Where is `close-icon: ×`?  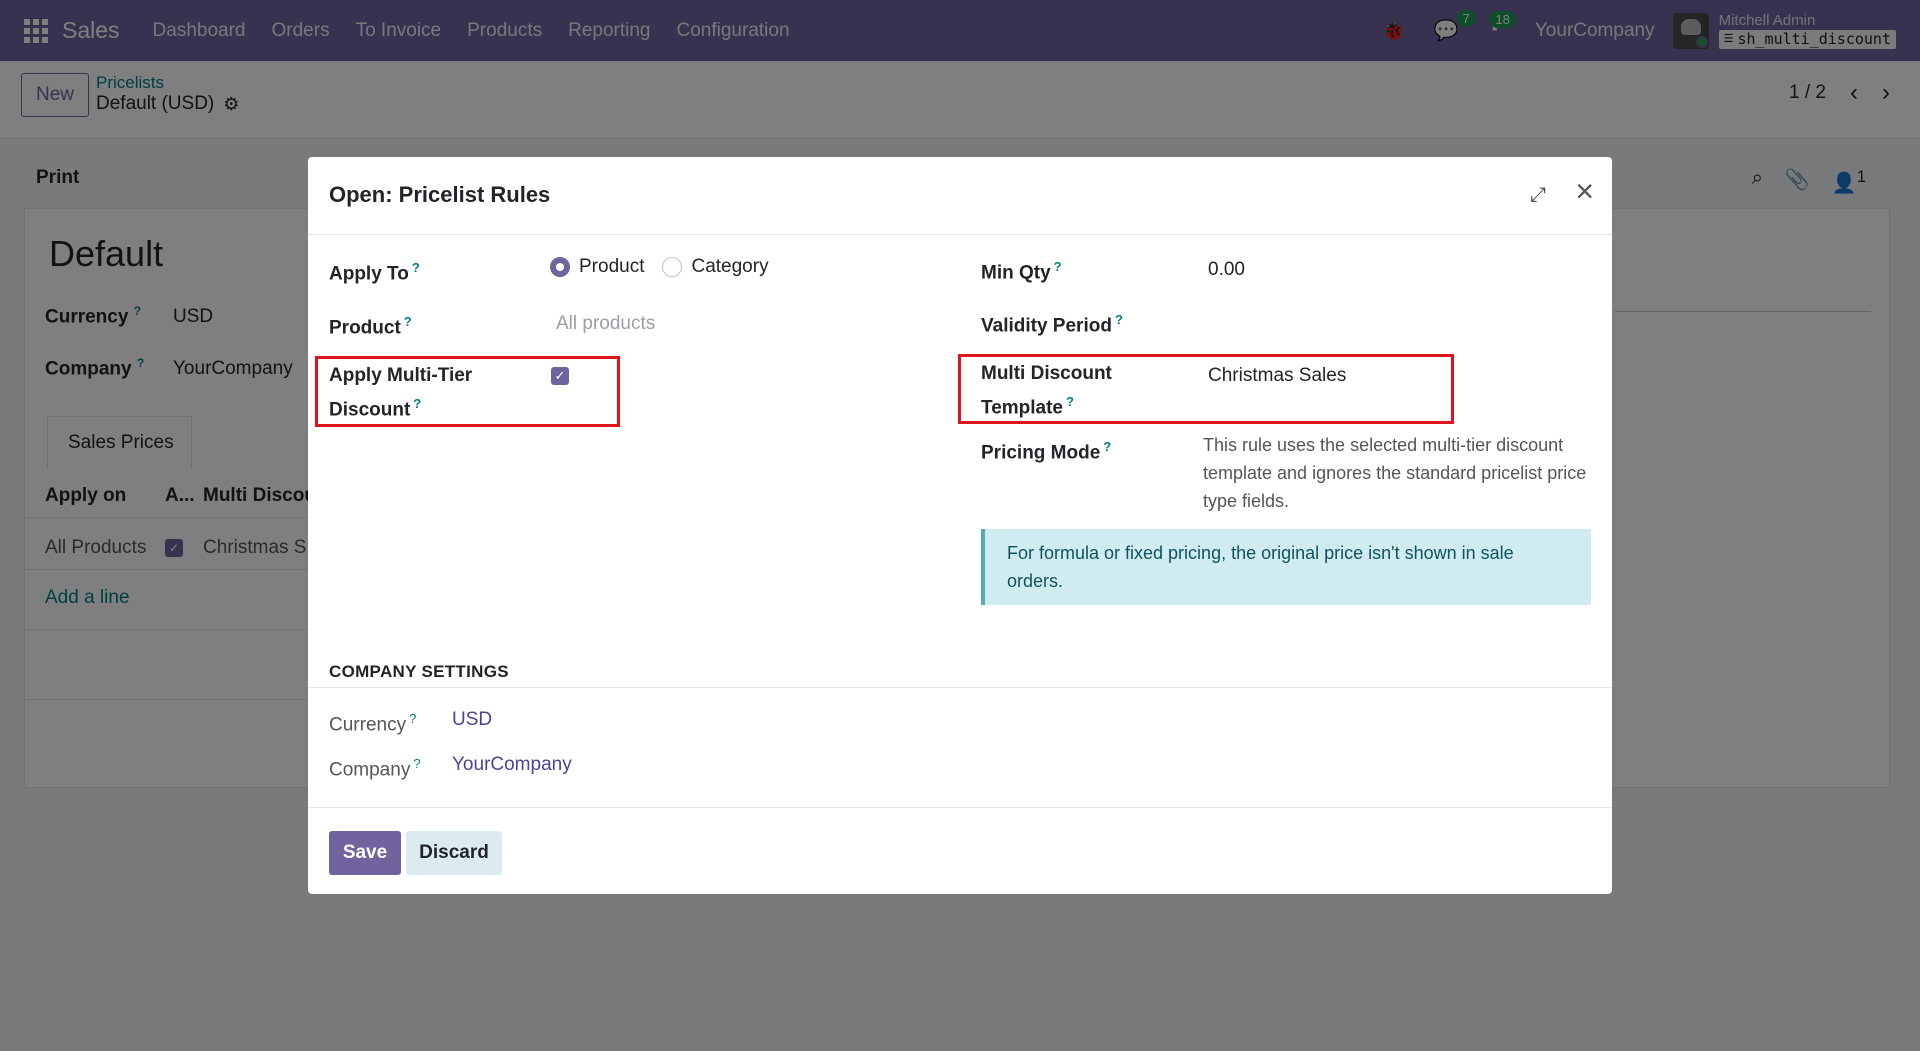 close-icon: × is located at coordinates (1584, 191).